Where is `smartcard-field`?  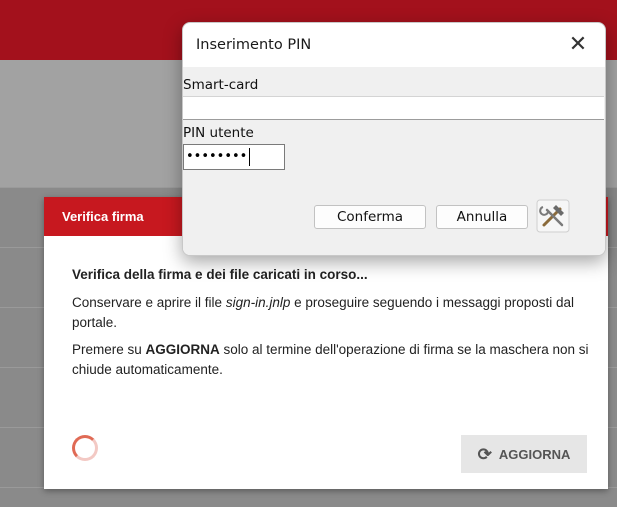
smartcard-field is located at coordinates (393, 108).